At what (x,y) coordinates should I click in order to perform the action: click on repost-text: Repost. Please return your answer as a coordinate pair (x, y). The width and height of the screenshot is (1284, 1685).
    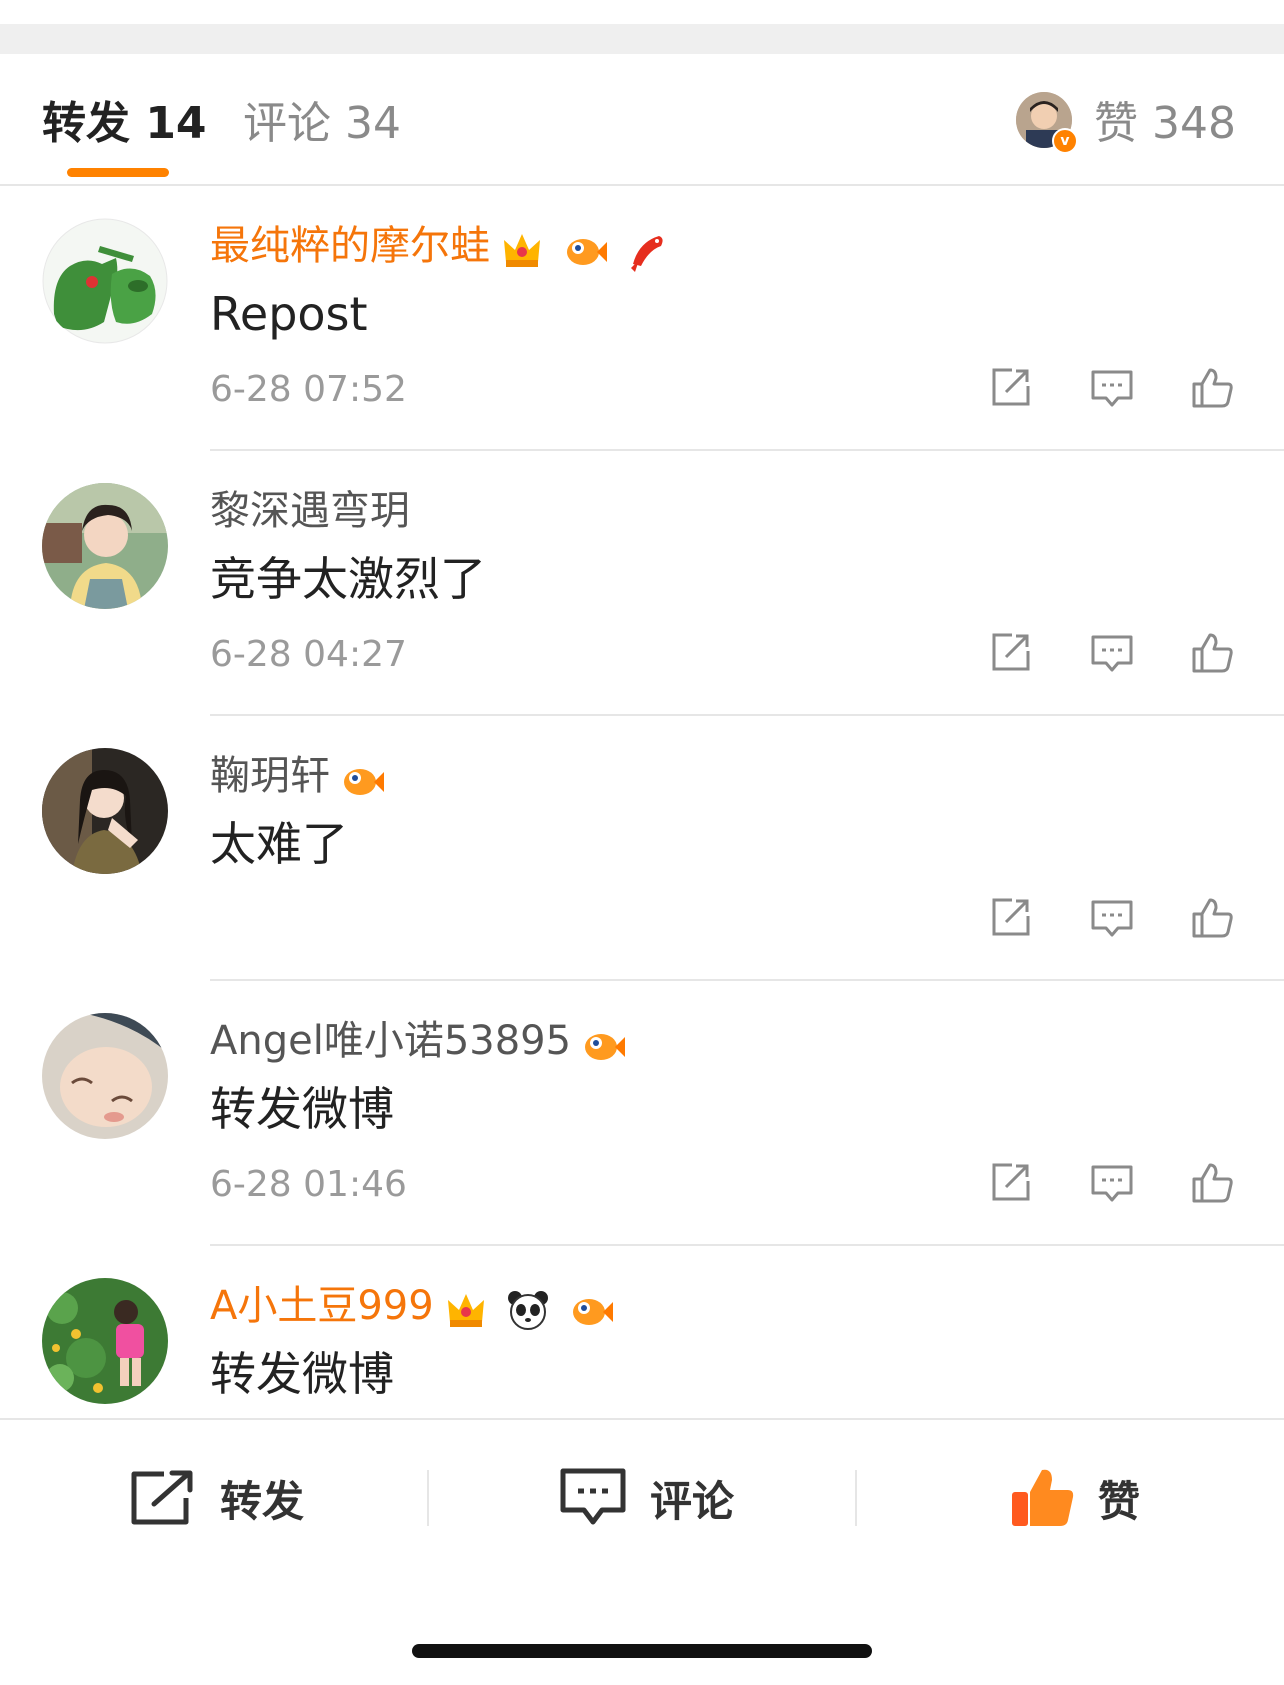
    Looking at the image, I should click on (289, 314).